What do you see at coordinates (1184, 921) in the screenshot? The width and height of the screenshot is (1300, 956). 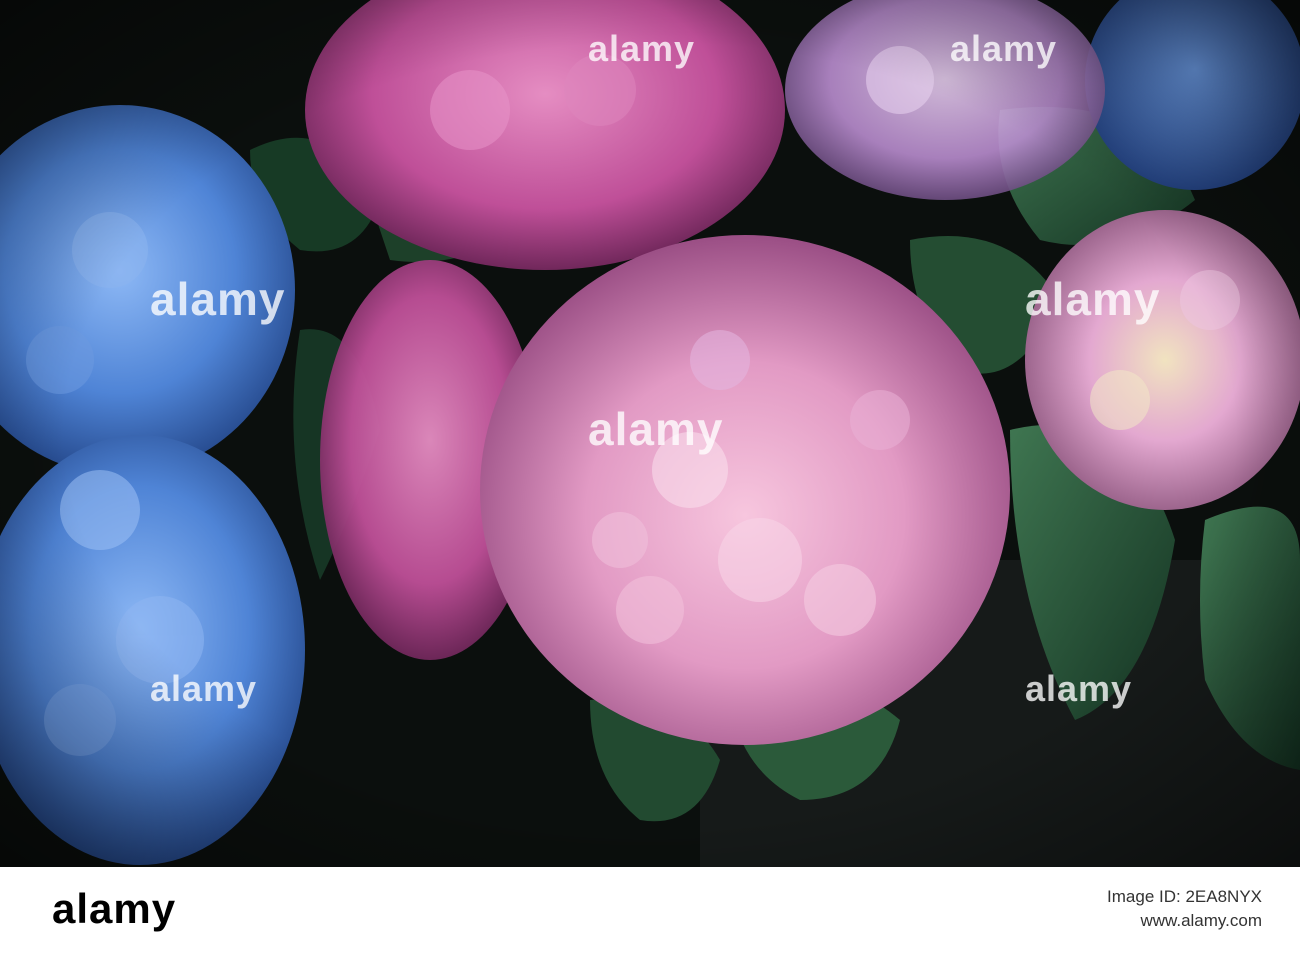 I see `site-url: www.alamy.com` at bounding box center [1184, 921].